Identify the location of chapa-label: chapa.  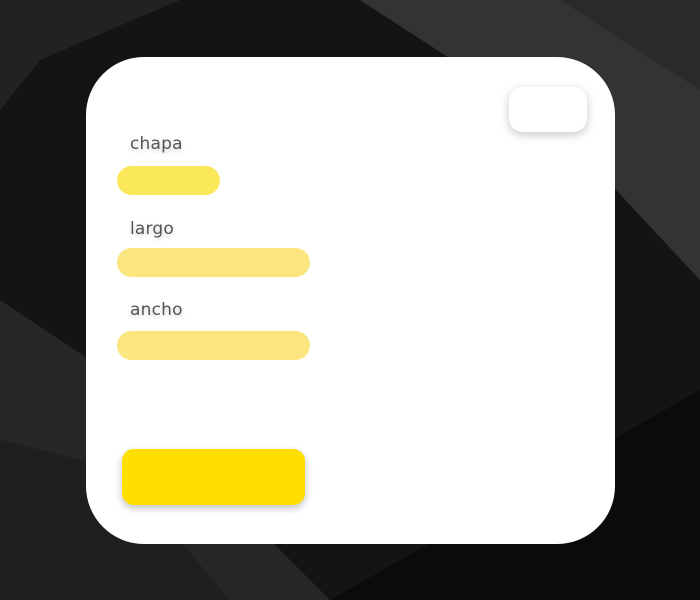
(156, 144).